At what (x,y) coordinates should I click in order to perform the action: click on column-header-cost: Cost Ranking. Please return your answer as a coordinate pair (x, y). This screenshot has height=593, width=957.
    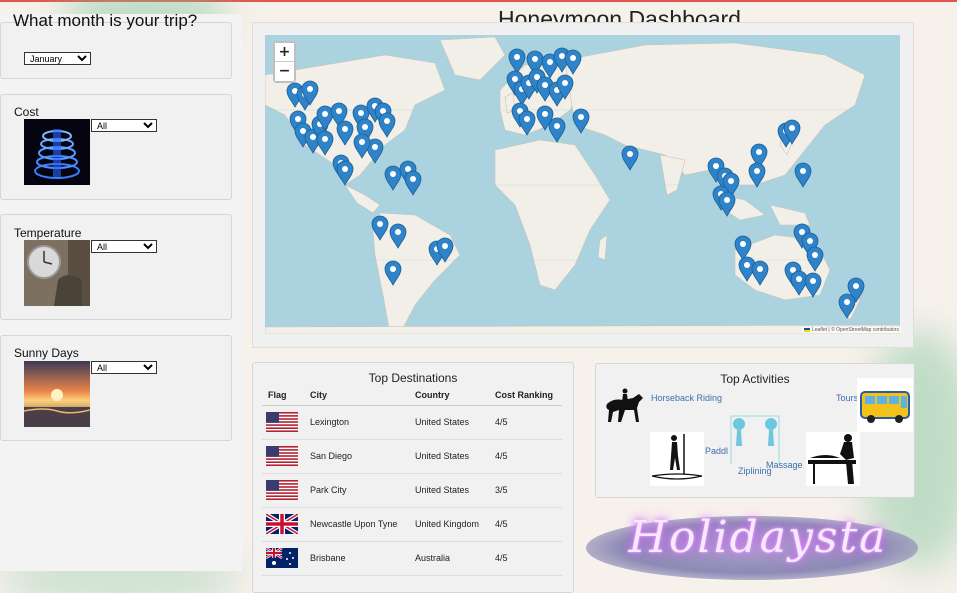
    Looking at the image, I should click on (525, 395).